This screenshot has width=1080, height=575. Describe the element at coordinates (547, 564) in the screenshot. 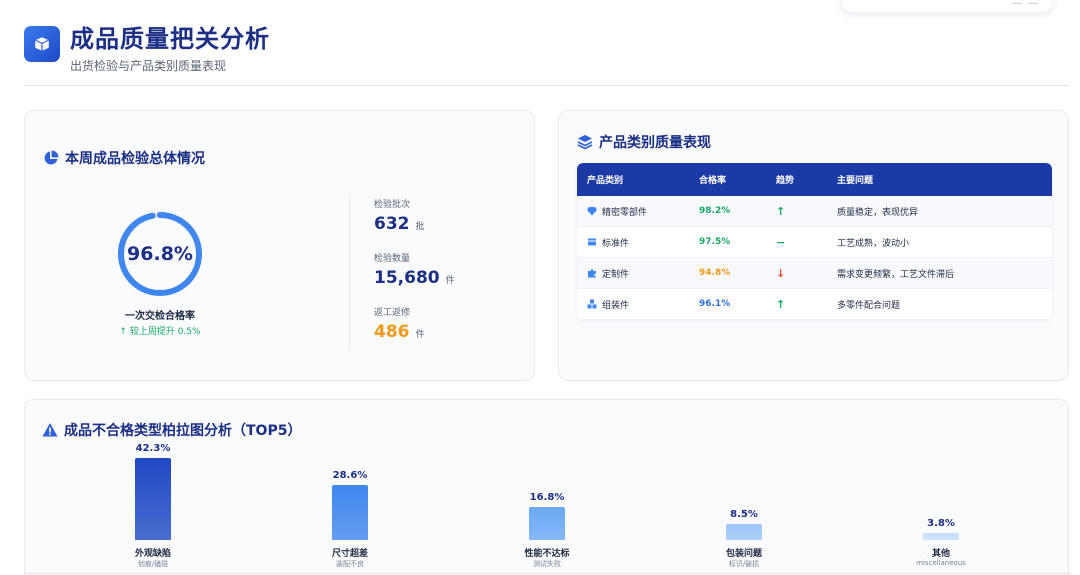

I see `bar-subcategory-label: 测试失败` at that location.